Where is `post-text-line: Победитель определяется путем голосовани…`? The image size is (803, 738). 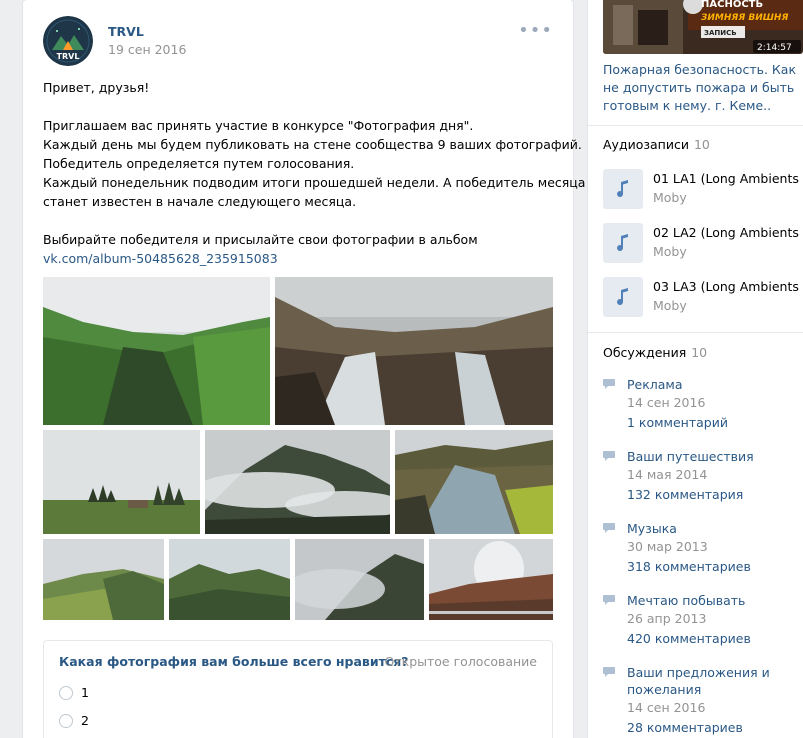
post-text-line: Победитель определяется путем голосовани… is located at coordinates (199, 163).